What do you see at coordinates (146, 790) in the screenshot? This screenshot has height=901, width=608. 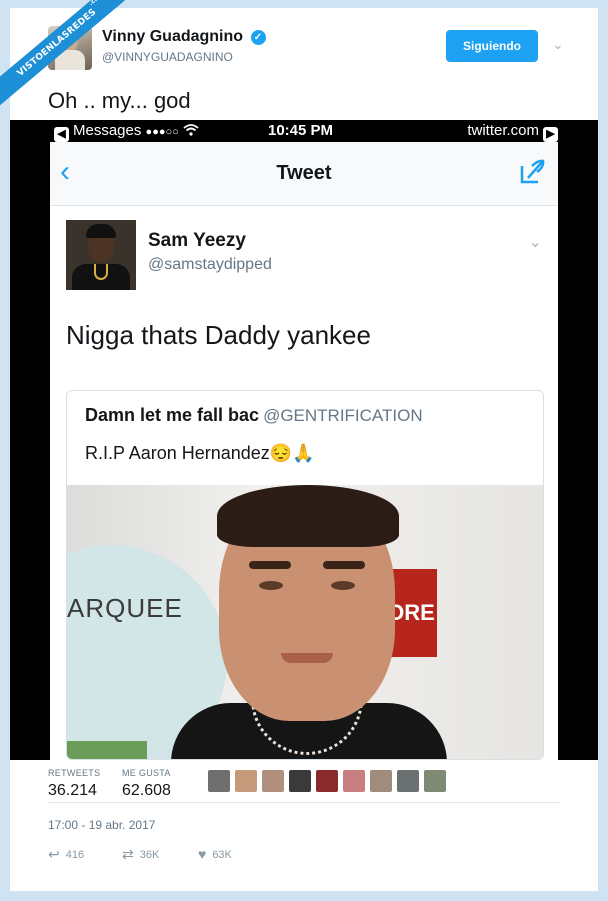 I see `likes-value: 62.608` at bounding box center [146, 790].